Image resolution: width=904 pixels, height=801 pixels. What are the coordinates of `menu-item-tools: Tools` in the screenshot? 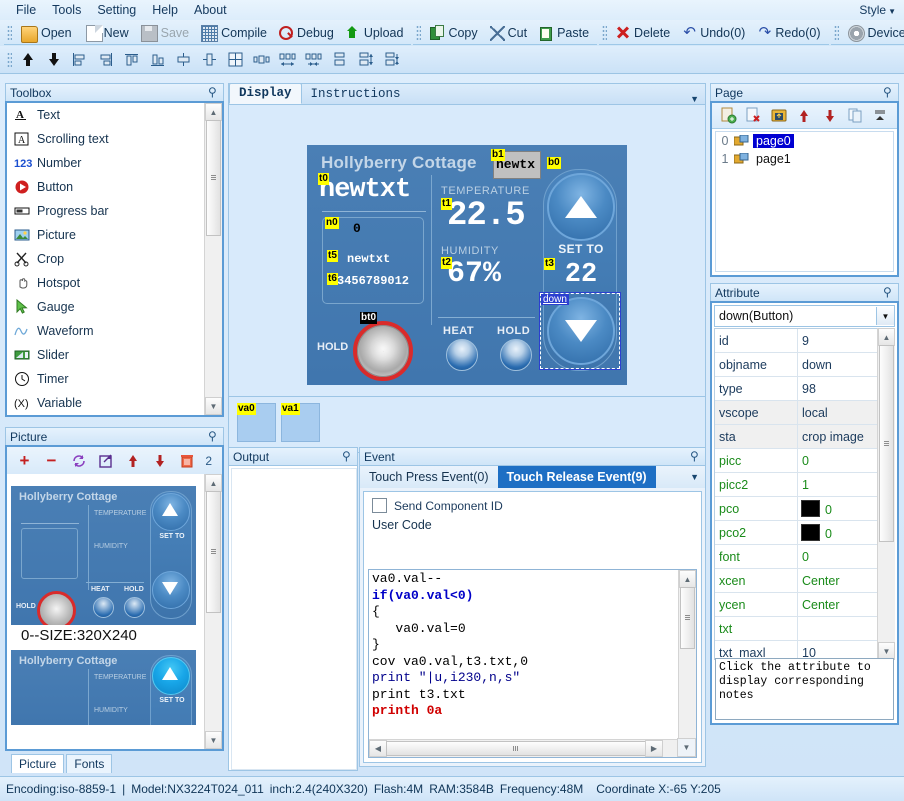 It's located at (66, 10).